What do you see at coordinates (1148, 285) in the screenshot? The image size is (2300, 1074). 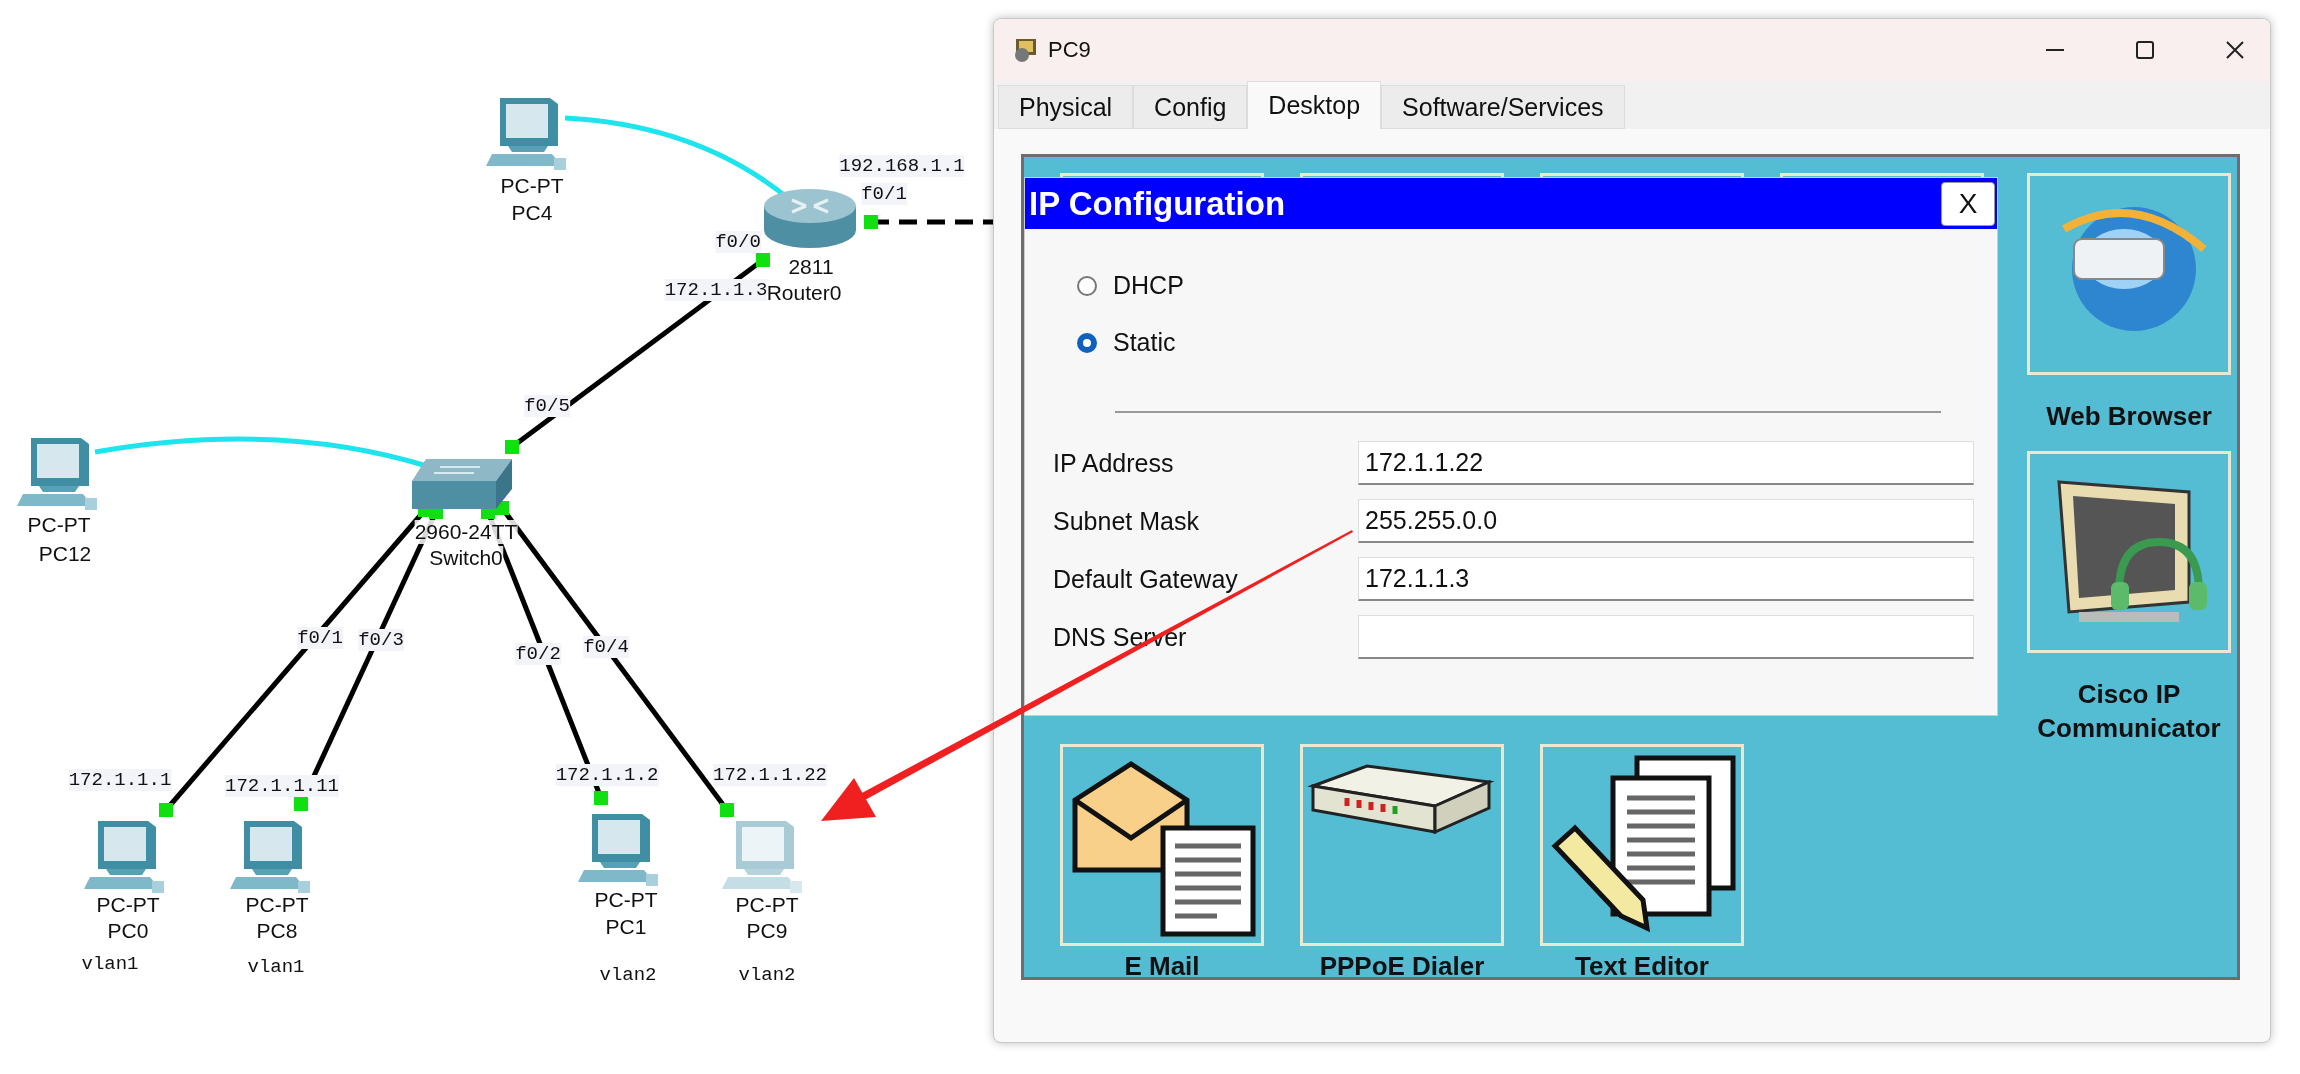 I see `radio-label: DHCP` at bounding box center [1148, 285].